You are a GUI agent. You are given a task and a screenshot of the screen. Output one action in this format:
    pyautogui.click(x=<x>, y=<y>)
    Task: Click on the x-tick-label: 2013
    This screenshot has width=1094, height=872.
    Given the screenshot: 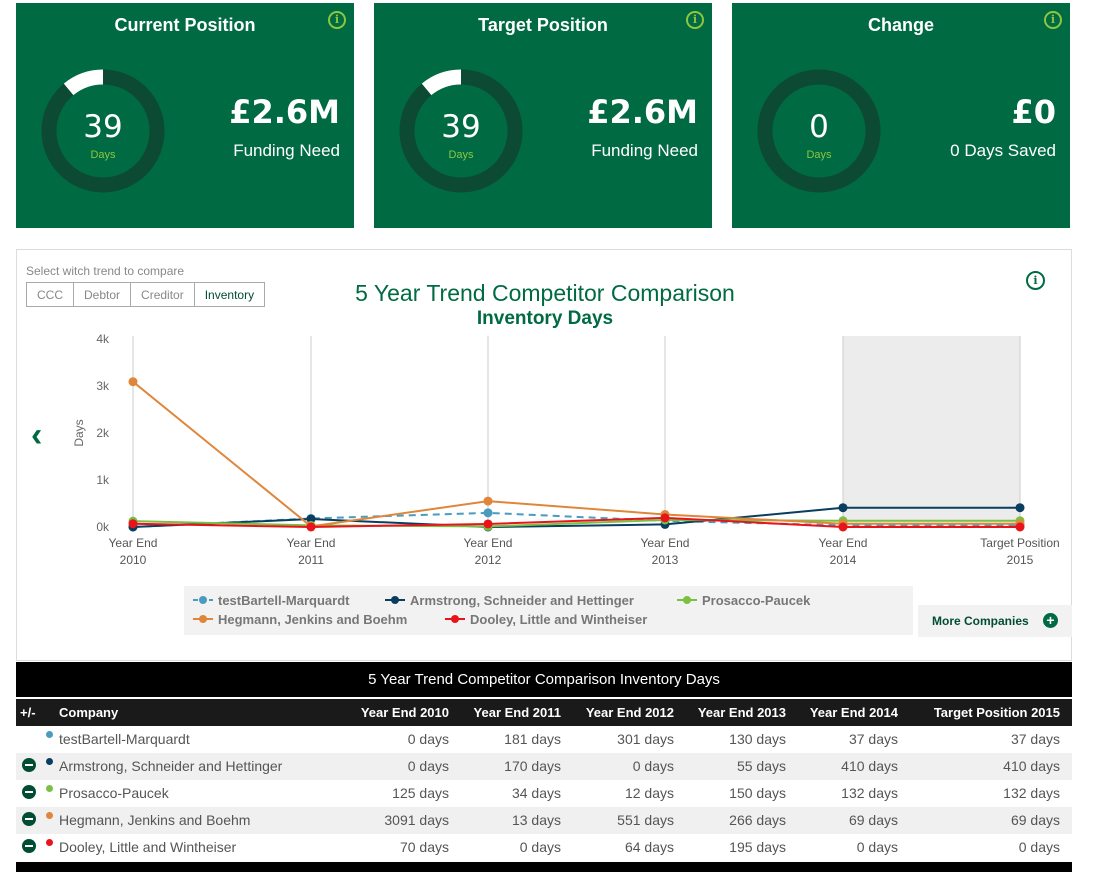 What is the action you would take?
    pyautogui.click(x=665, y=560)
    